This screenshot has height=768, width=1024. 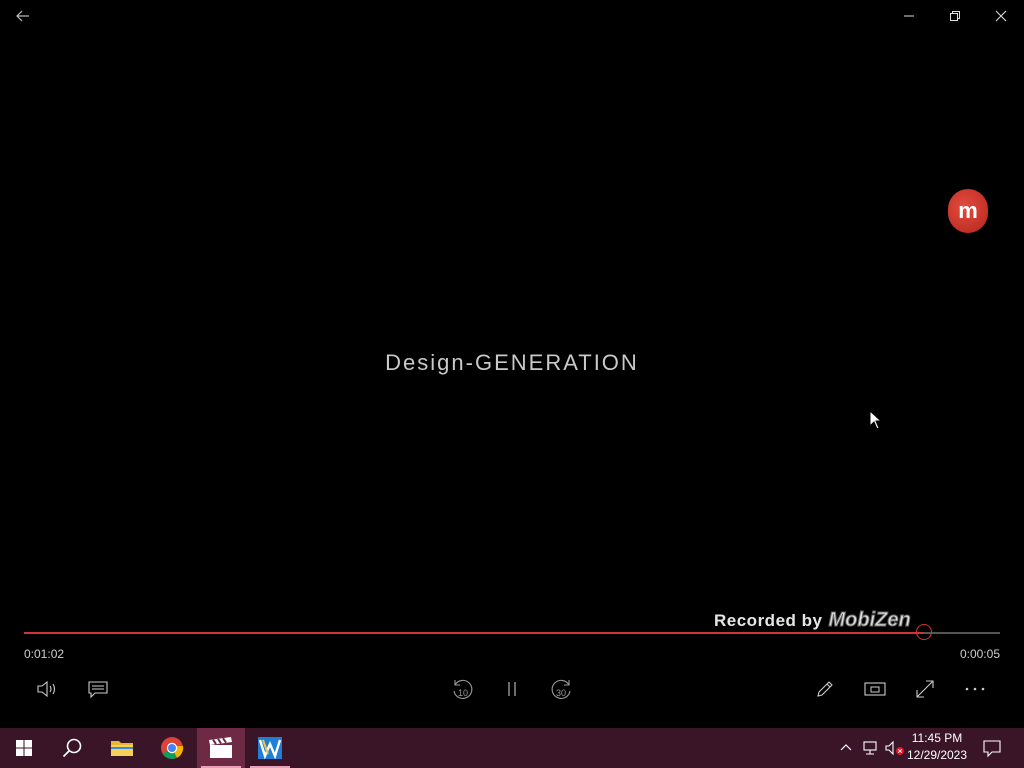 I want to click on pause-icon, so click(x=512, y=689).